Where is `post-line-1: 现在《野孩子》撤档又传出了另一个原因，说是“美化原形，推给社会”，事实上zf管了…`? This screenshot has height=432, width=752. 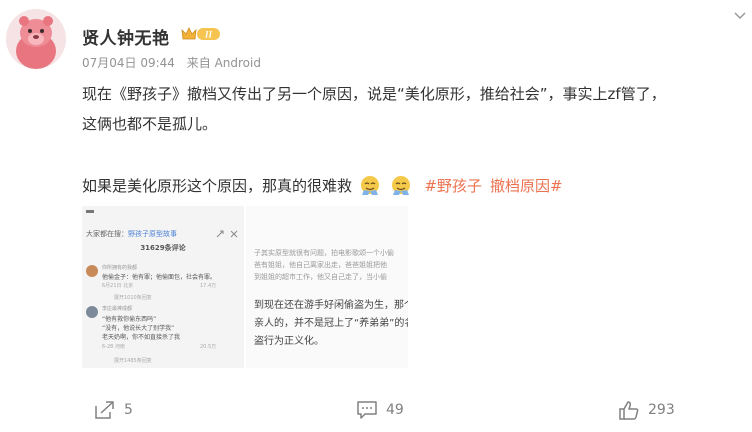 post-line-1: 现在《野孩子》撤档又传出了另一个原因，说是“美化原形，推给社会”，事实上zf管了… is located at coordinates (374, 94).